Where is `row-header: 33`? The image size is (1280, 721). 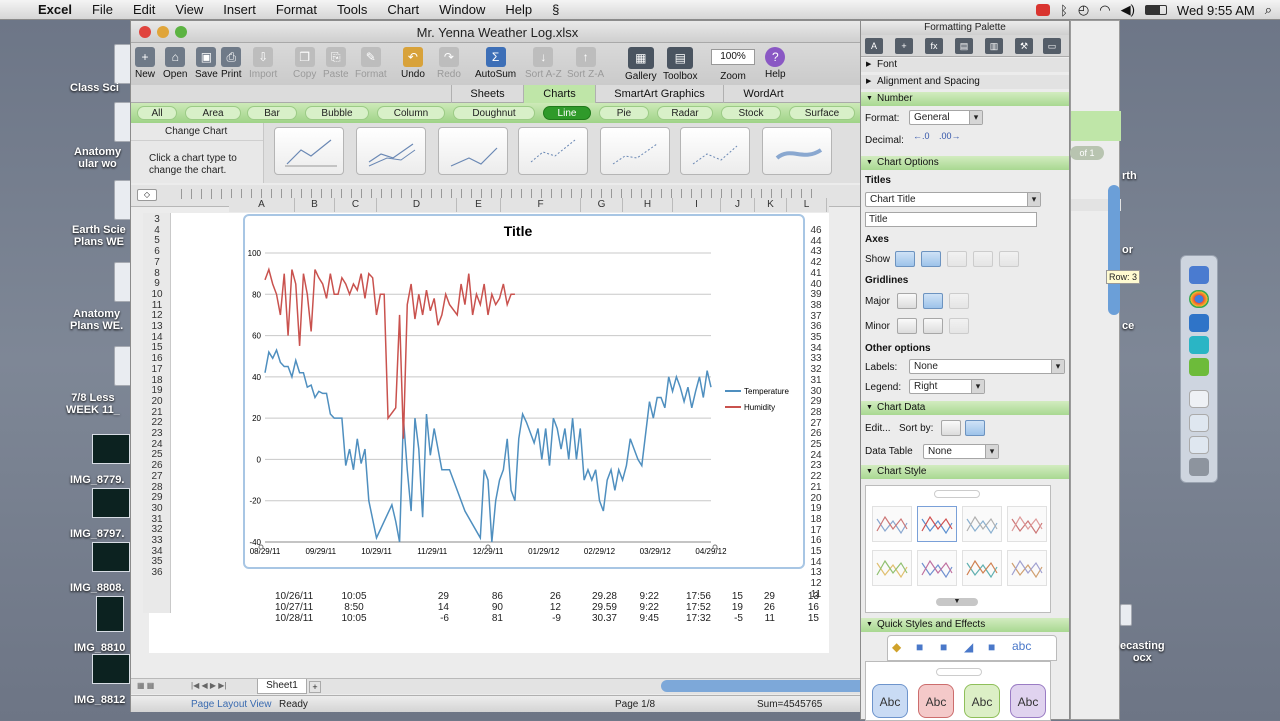
row-header: 33 is located at coordinates (157, 541).